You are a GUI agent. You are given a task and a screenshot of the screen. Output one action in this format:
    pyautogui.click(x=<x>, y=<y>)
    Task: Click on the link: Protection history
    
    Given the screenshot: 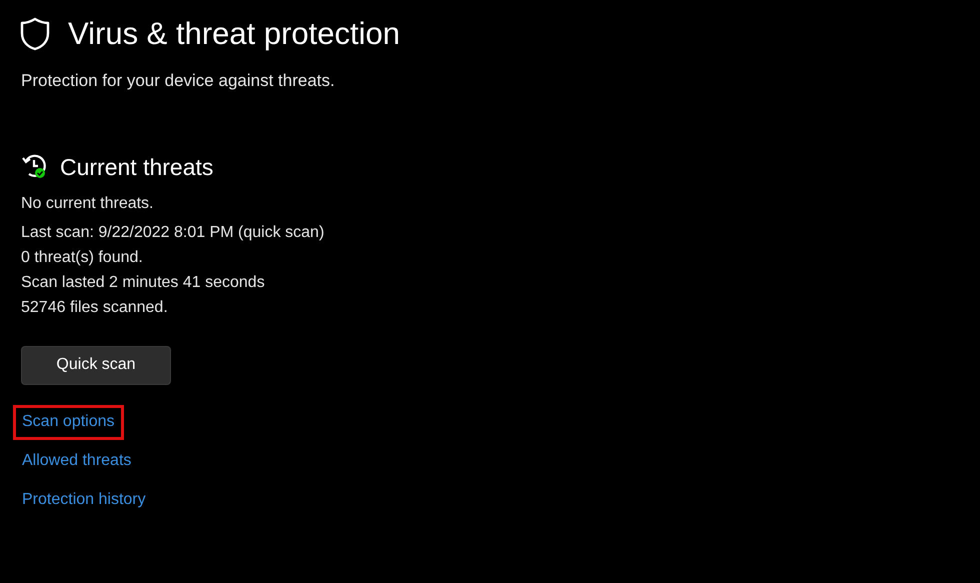 What is the action you would take?
    pyautogui.click(x=84, y=500)
    